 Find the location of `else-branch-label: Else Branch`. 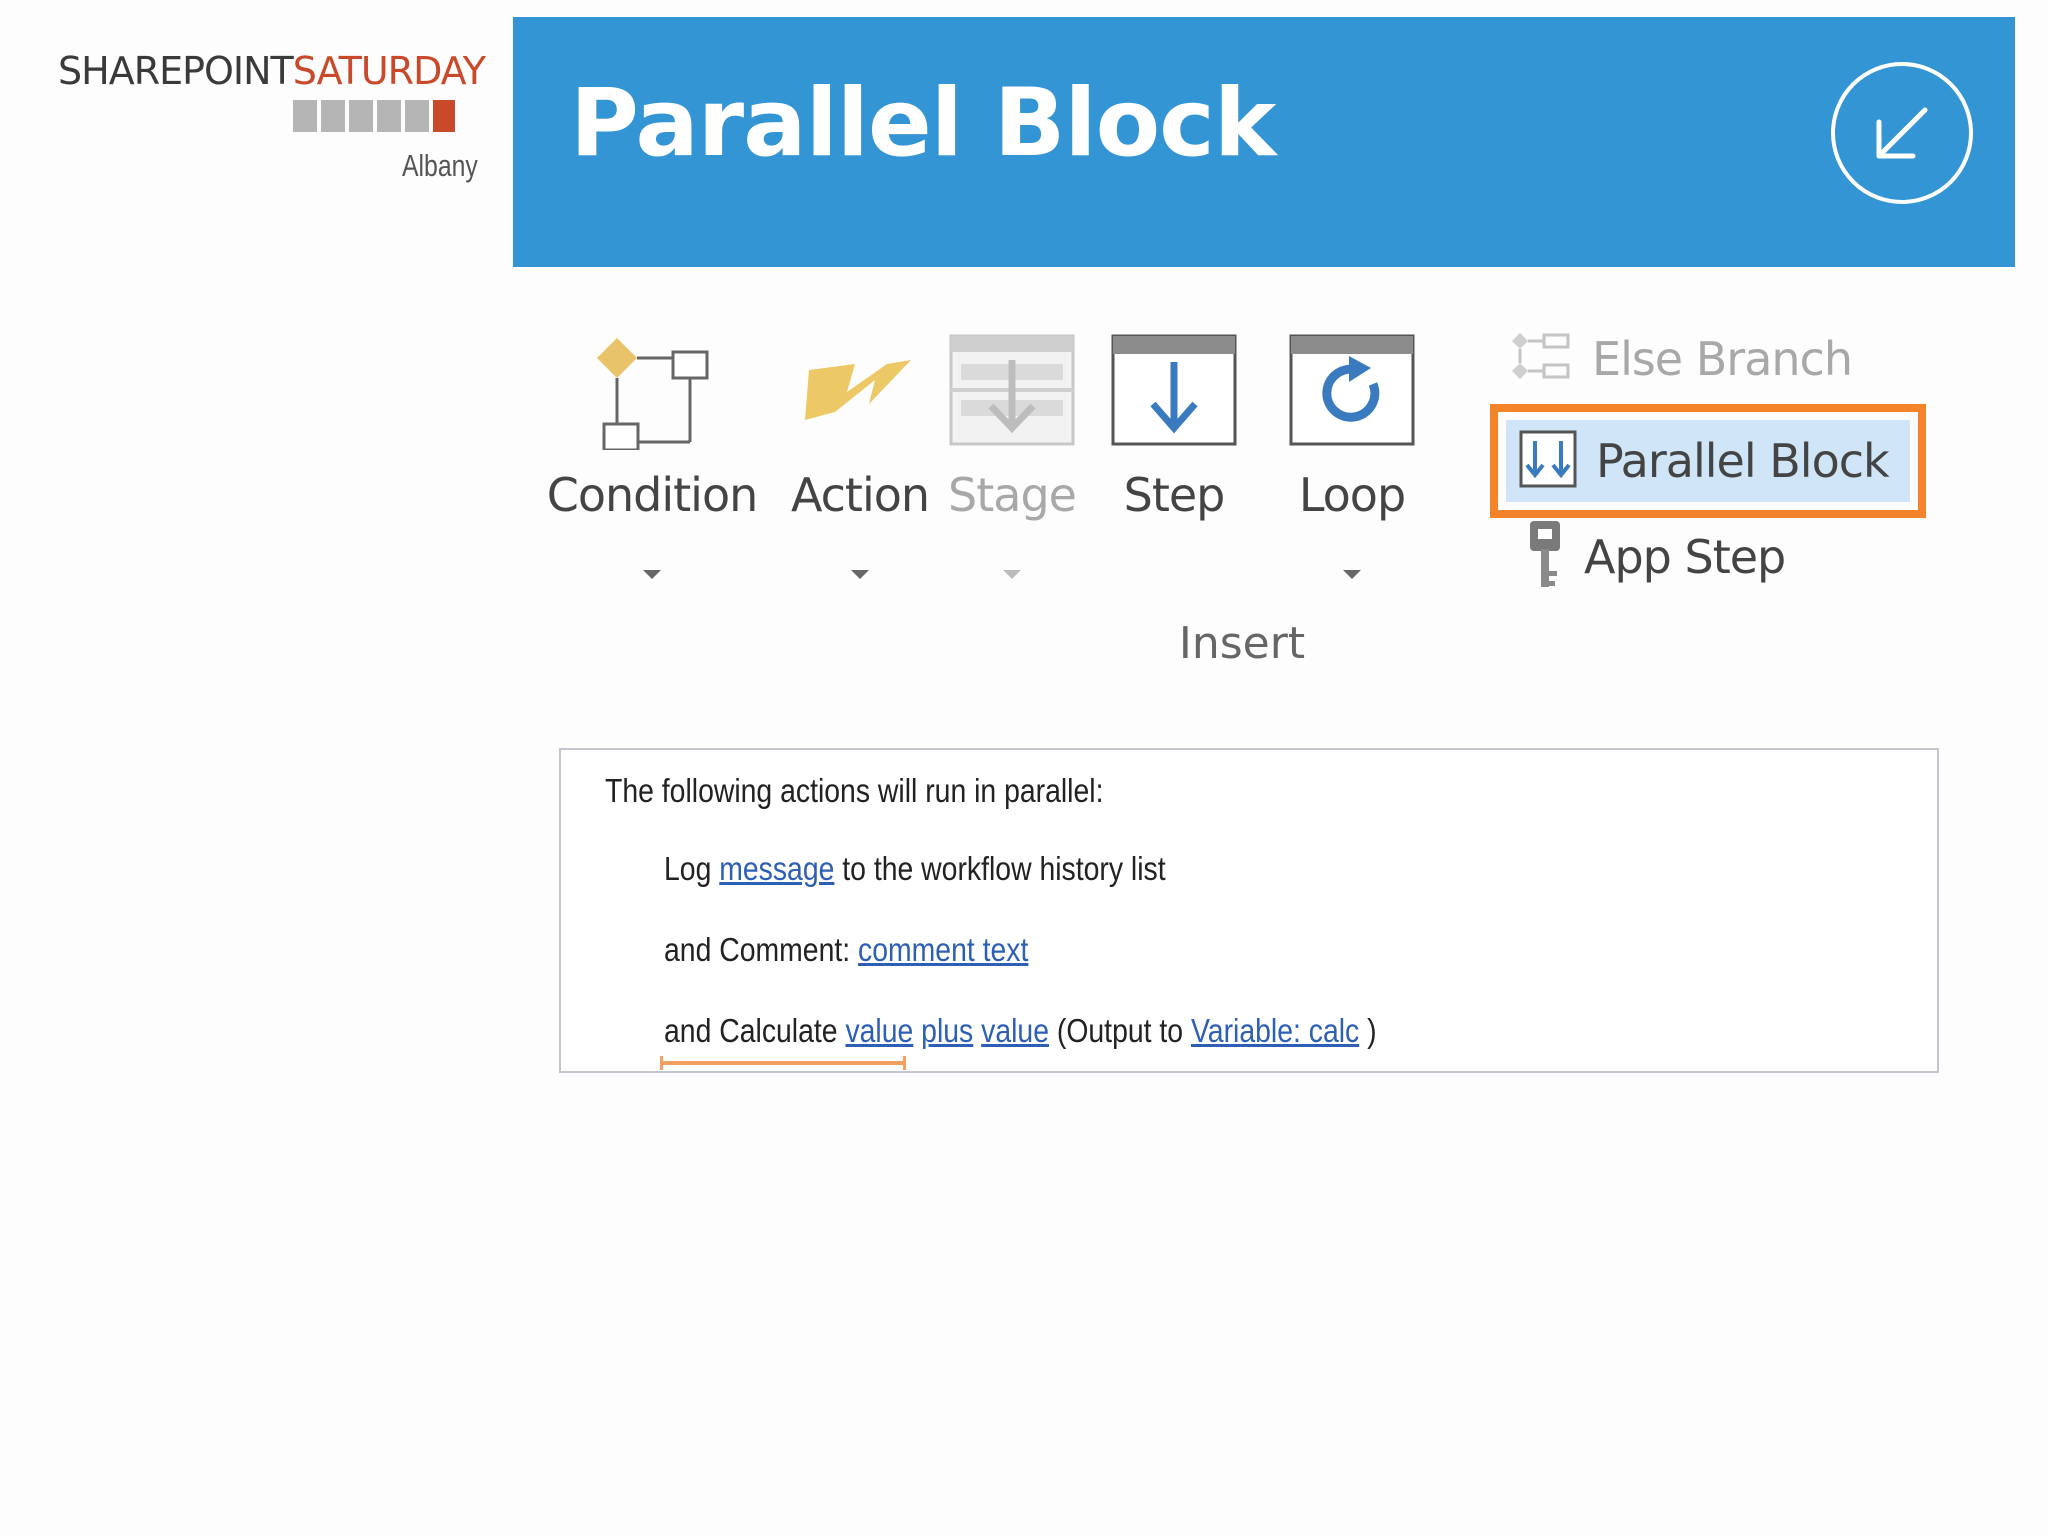

else-branch-label: Else Branch is located at coordinates (1722, 359).